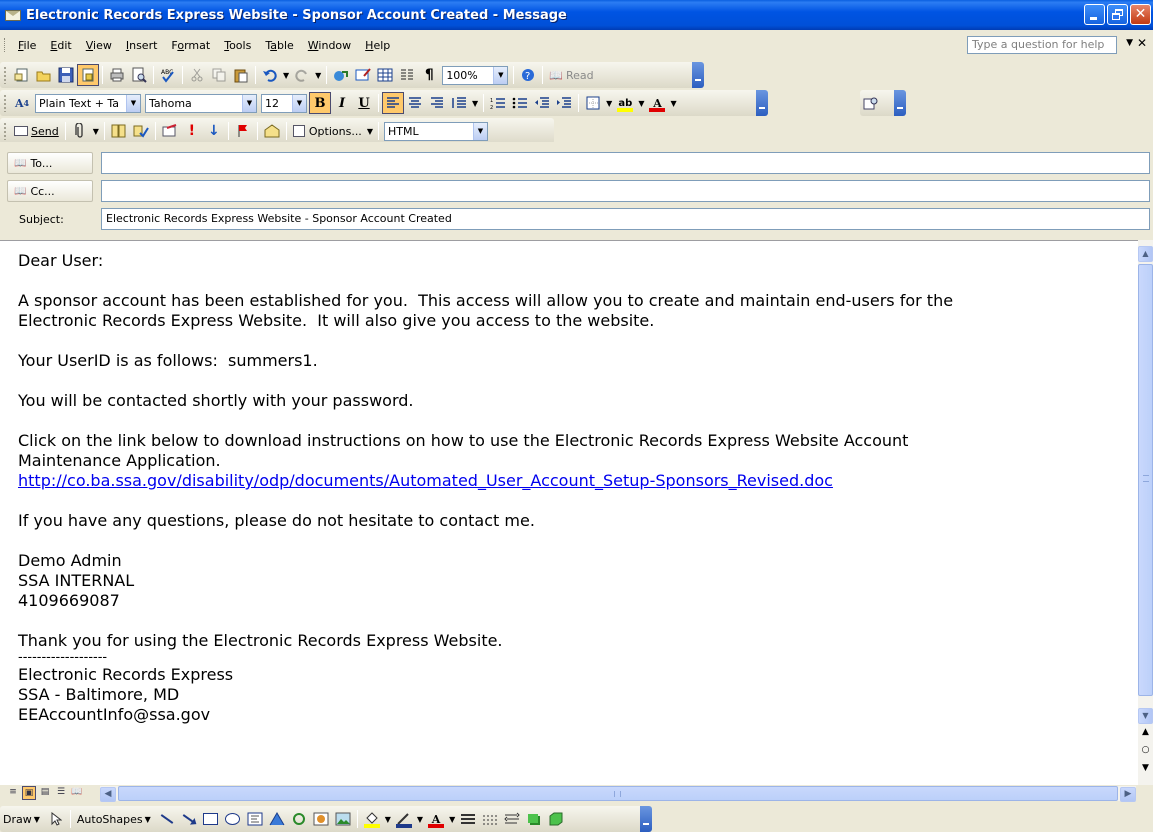  Describe the element at coordinates (22, 75) in the screenshot. I see `new-icon` at that location.